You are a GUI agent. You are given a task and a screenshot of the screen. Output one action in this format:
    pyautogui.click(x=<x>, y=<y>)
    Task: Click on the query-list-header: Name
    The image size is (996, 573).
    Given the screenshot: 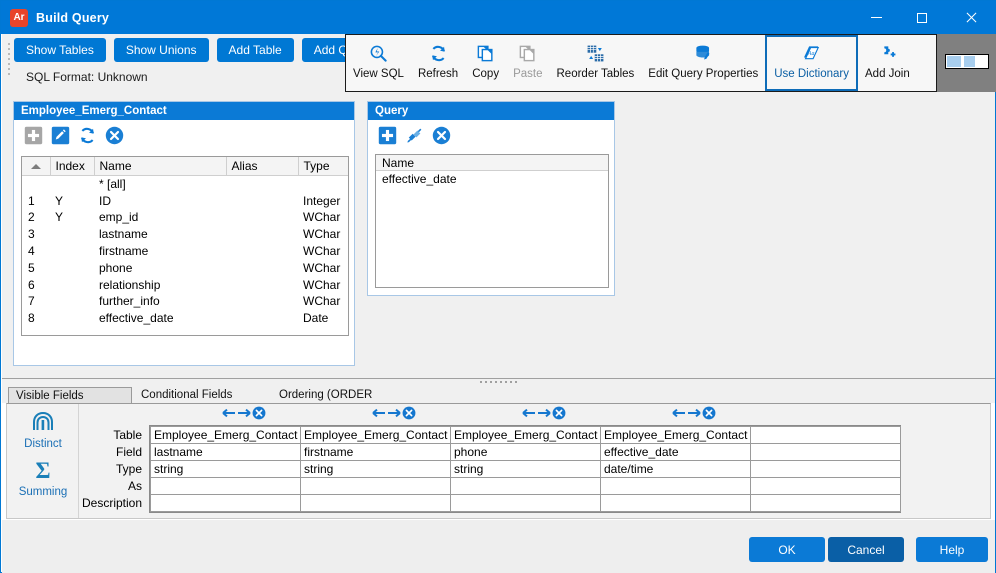 What is the action you would take?
    pyautogui.click(x=492, y=163)
    